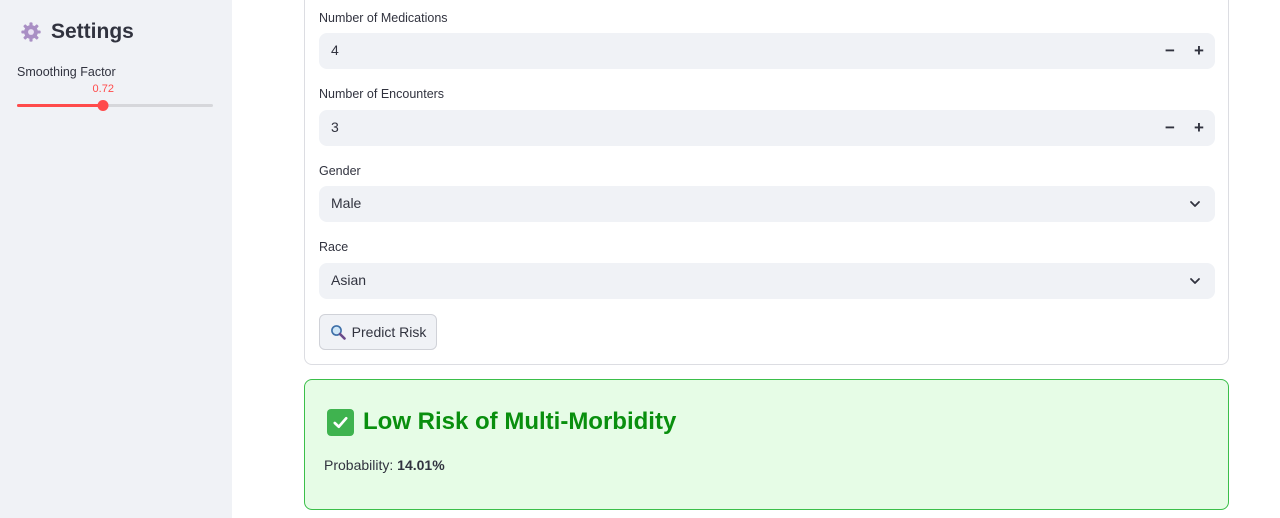 The height and width of the screenshot is (518, 1280). Describe the element at coordinates (1199, 128) in the screenshot. I see `encounters-increment-button: +` at that location.